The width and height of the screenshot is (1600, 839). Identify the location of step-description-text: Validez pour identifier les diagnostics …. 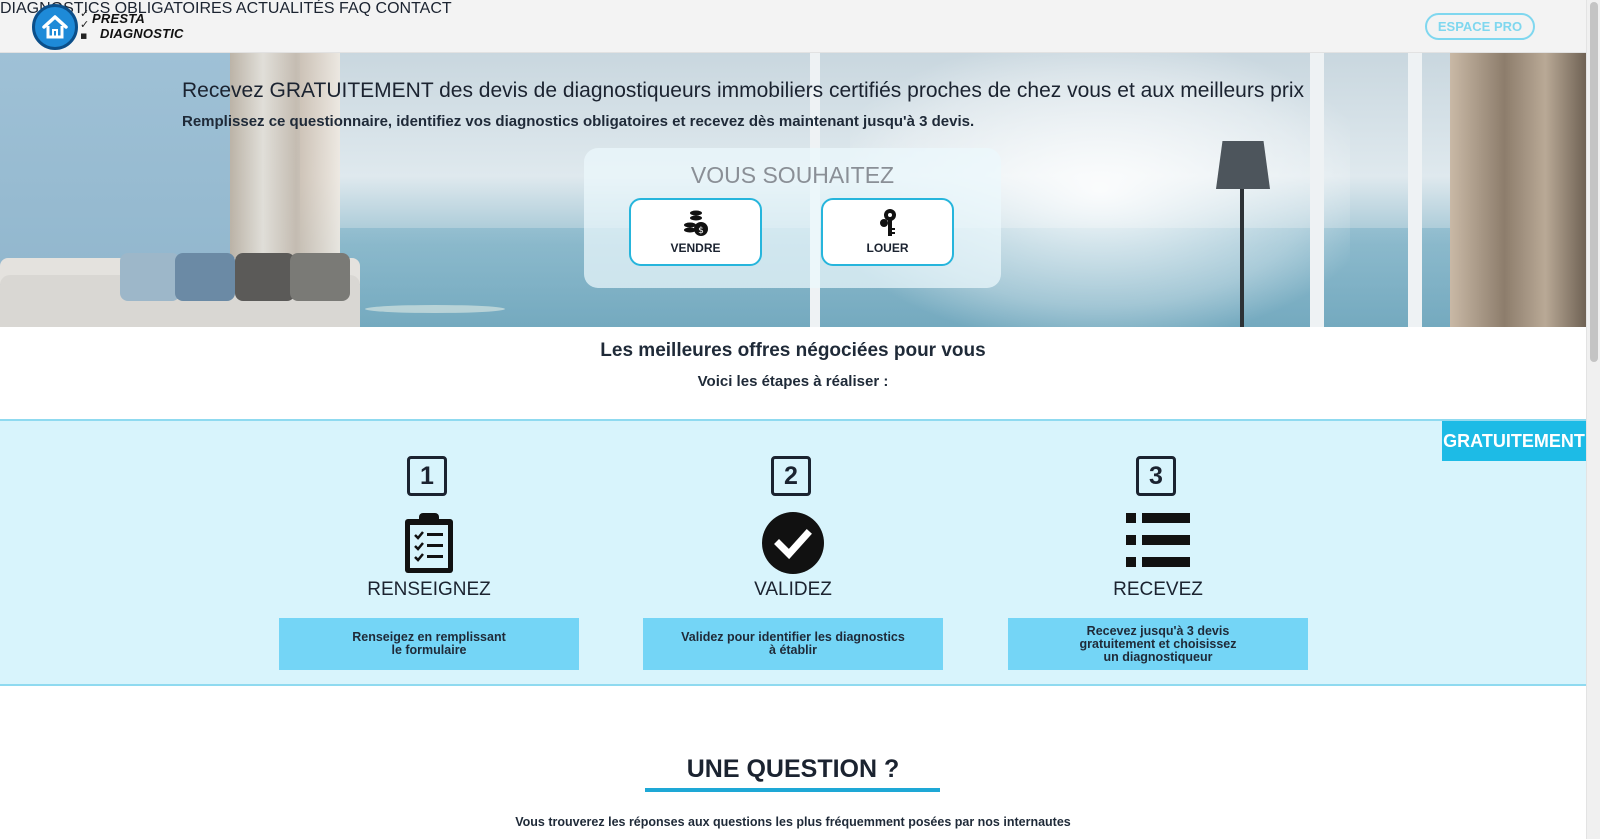
(793, 643).